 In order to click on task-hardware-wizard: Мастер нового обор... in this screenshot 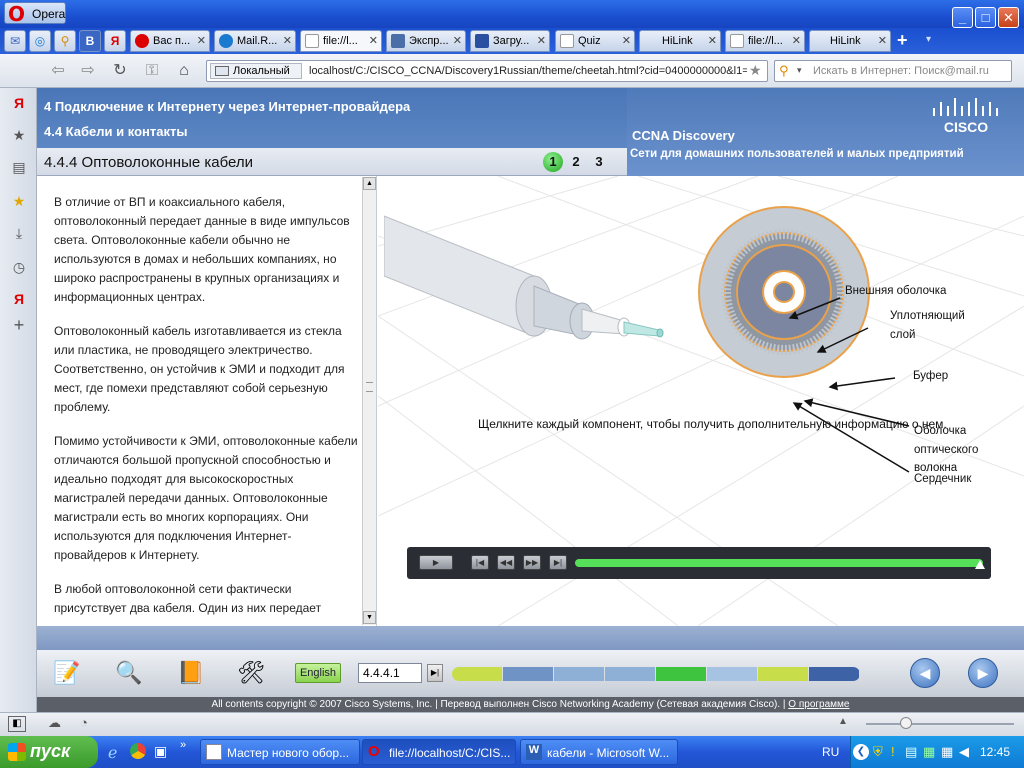, I will do `click(280, 752)`.